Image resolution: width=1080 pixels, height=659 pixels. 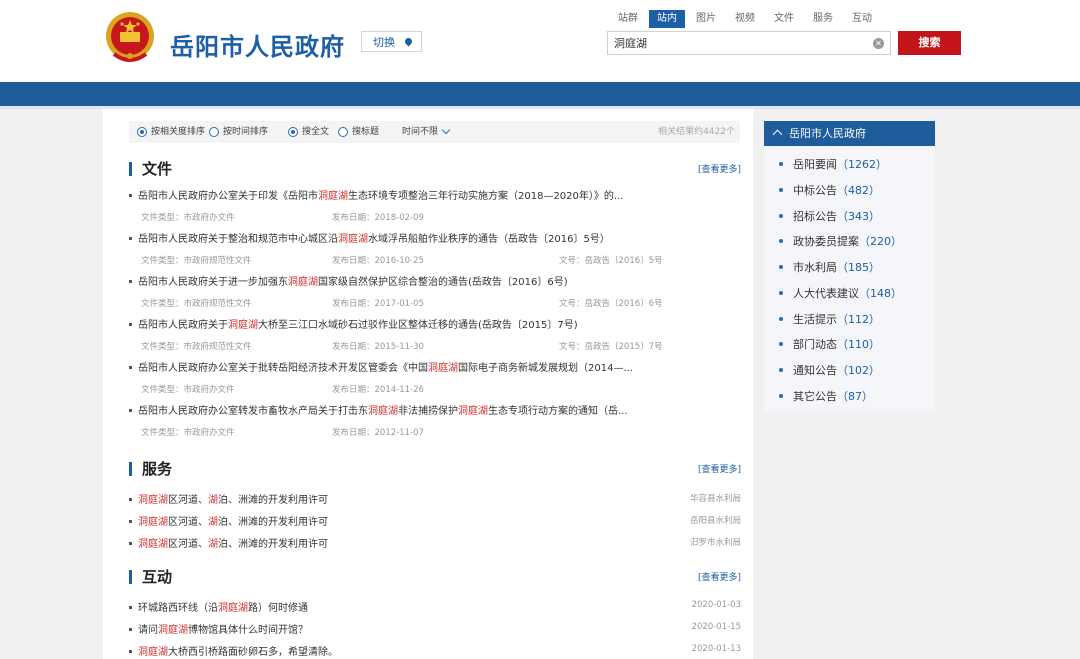 What do you see at coordinates (667, 19) in the screenshot?
I see `tab-in-site: 站内` at bounding box center [667, 19].